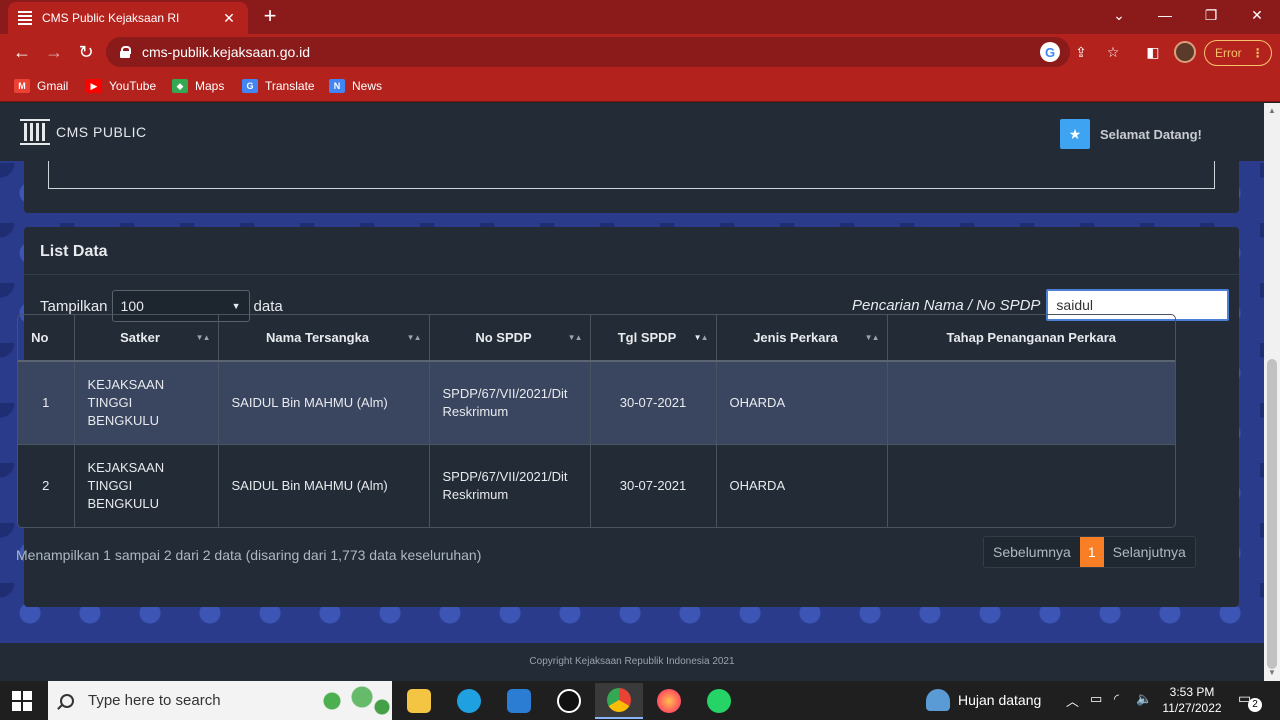  What do you see at coordinates (133, 86) in the screenshot?
I see `bookmark-label: YouTube` at bounding box center [133, 86].